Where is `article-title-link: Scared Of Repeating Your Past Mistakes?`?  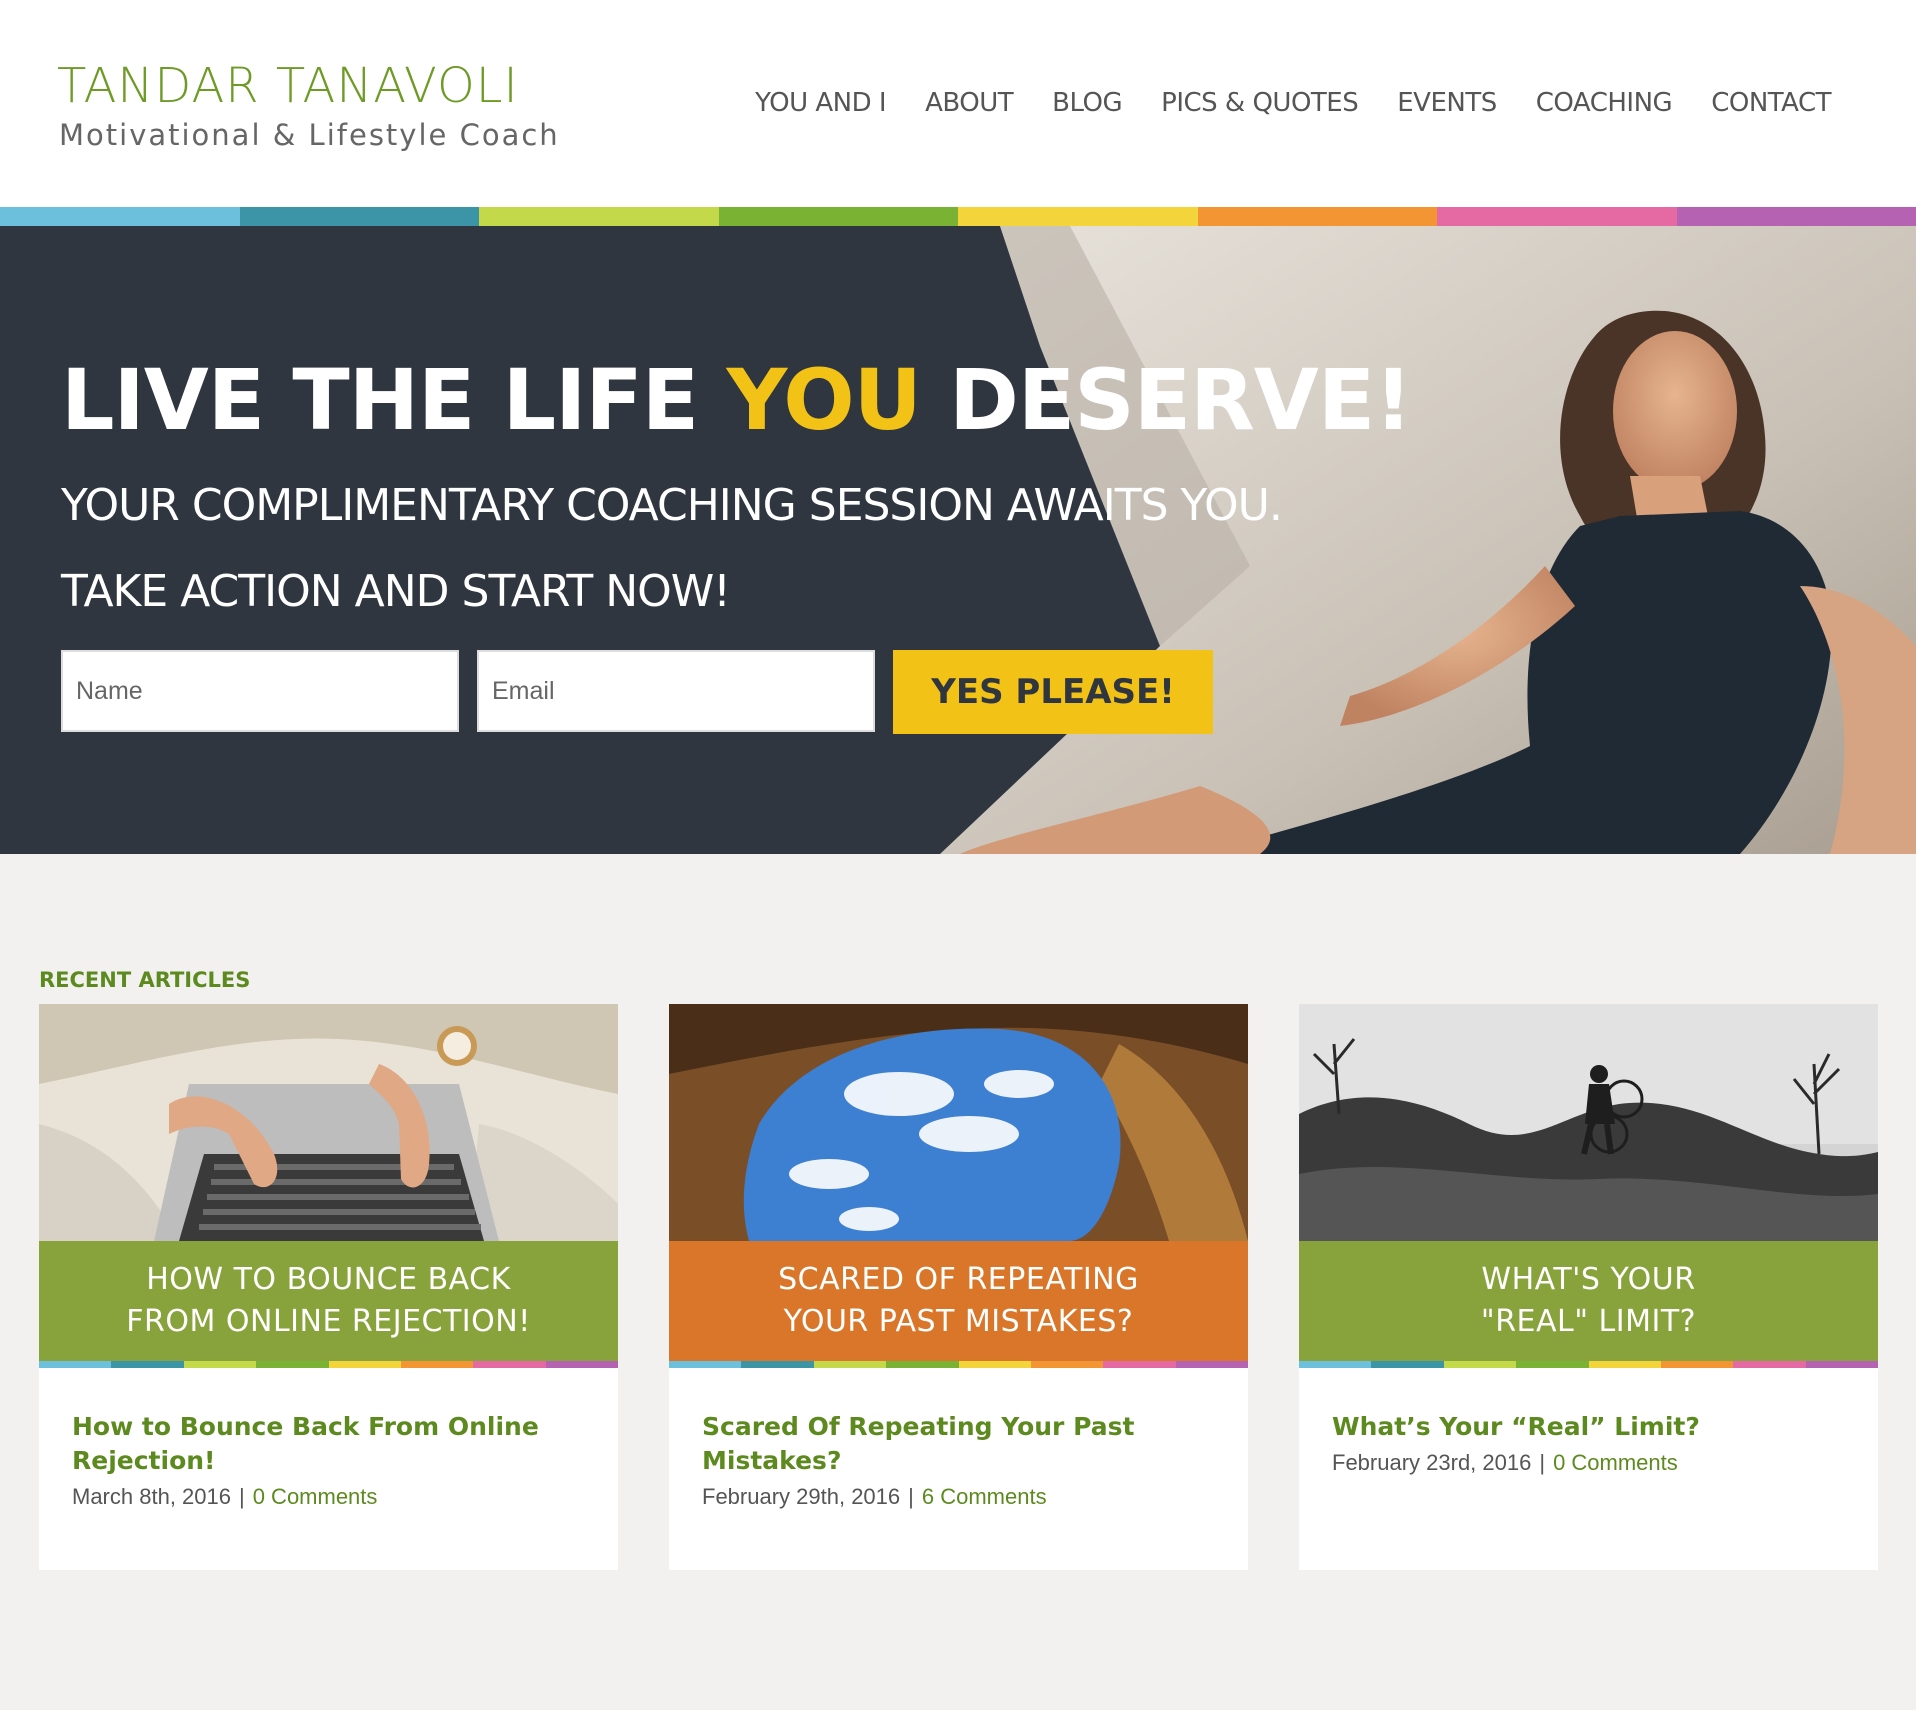 article-title-link: Scared Of Repeating Your Past Mistakes? is located at coordinates (962, 1444).